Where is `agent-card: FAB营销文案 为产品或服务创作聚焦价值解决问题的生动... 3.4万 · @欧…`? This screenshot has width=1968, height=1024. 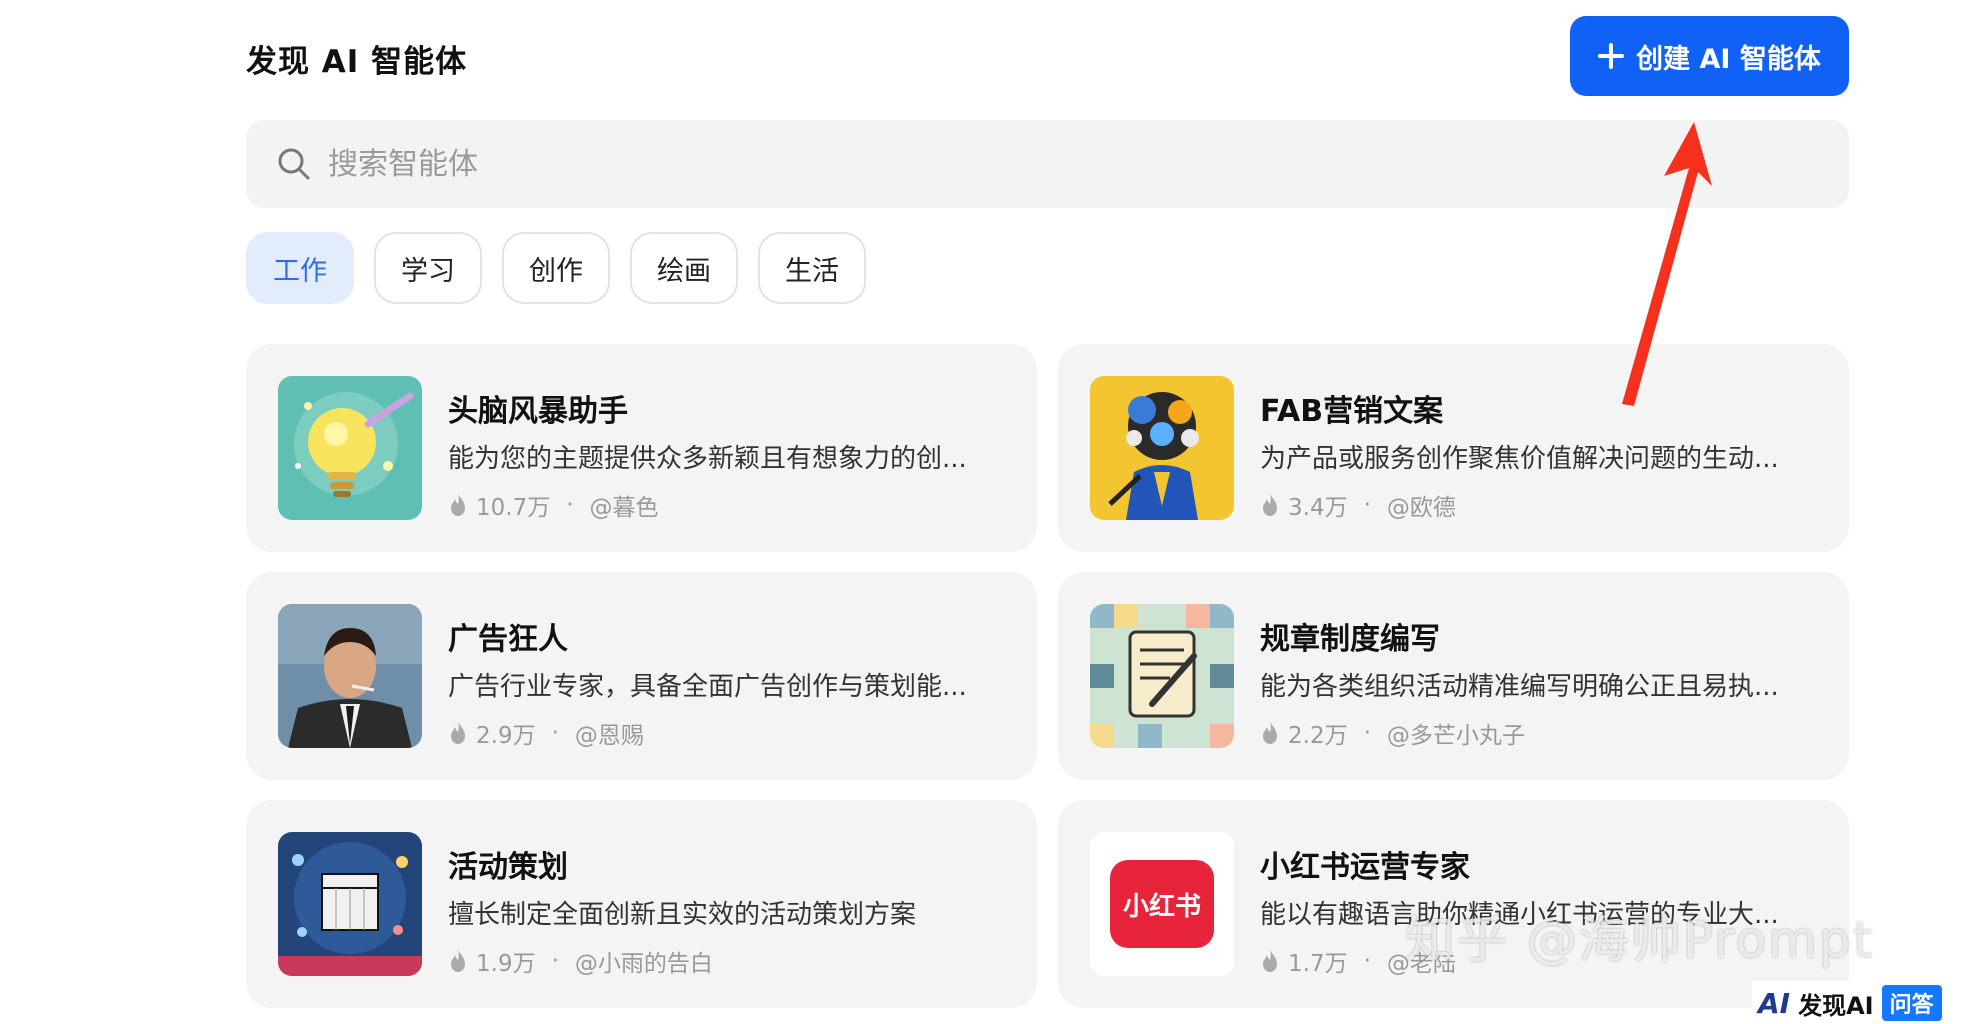 agent-card: FAB营销文案 为产品或服务创作聚焦价值解决问题的生动... 3.4万 · @欧… is located at coordinates (1453, 448).